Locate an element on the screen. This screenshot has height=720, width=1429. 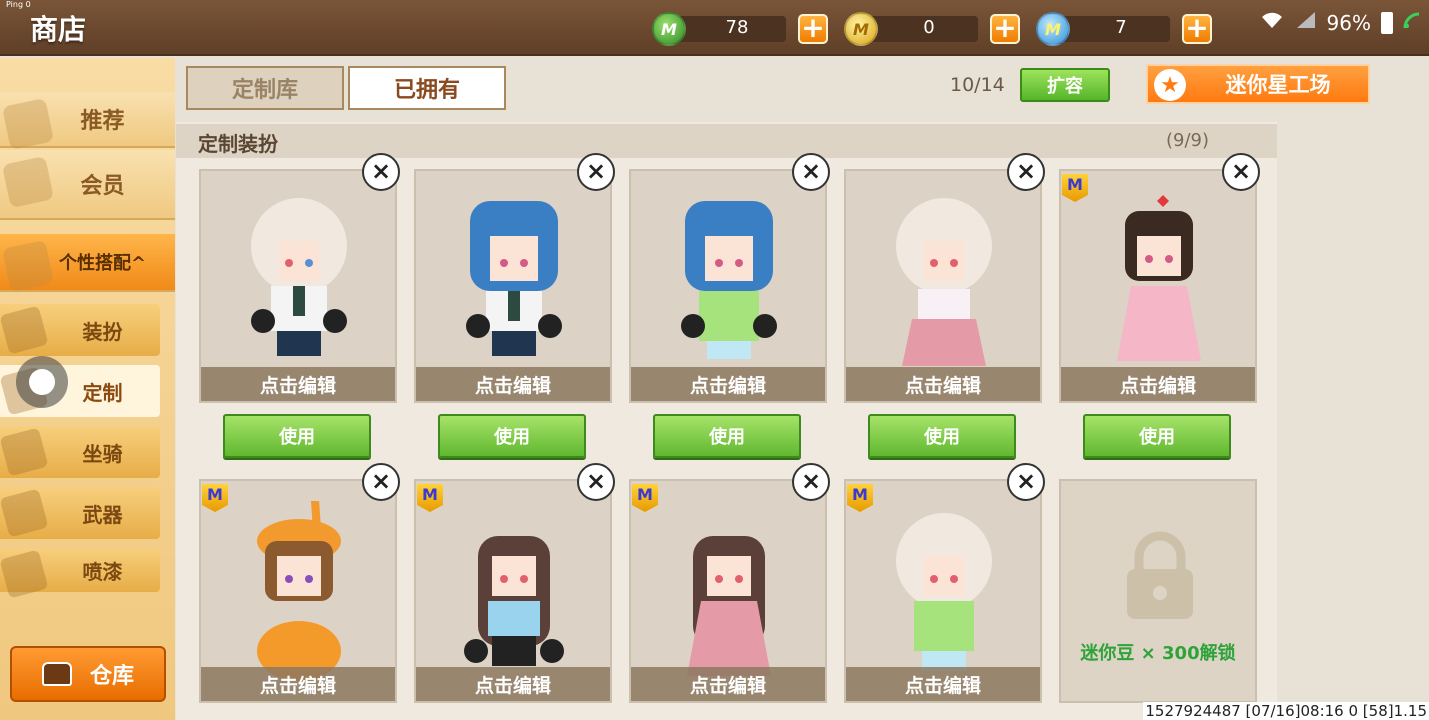
warehouse-button: 仓库 is located at coordinates (88, 674).